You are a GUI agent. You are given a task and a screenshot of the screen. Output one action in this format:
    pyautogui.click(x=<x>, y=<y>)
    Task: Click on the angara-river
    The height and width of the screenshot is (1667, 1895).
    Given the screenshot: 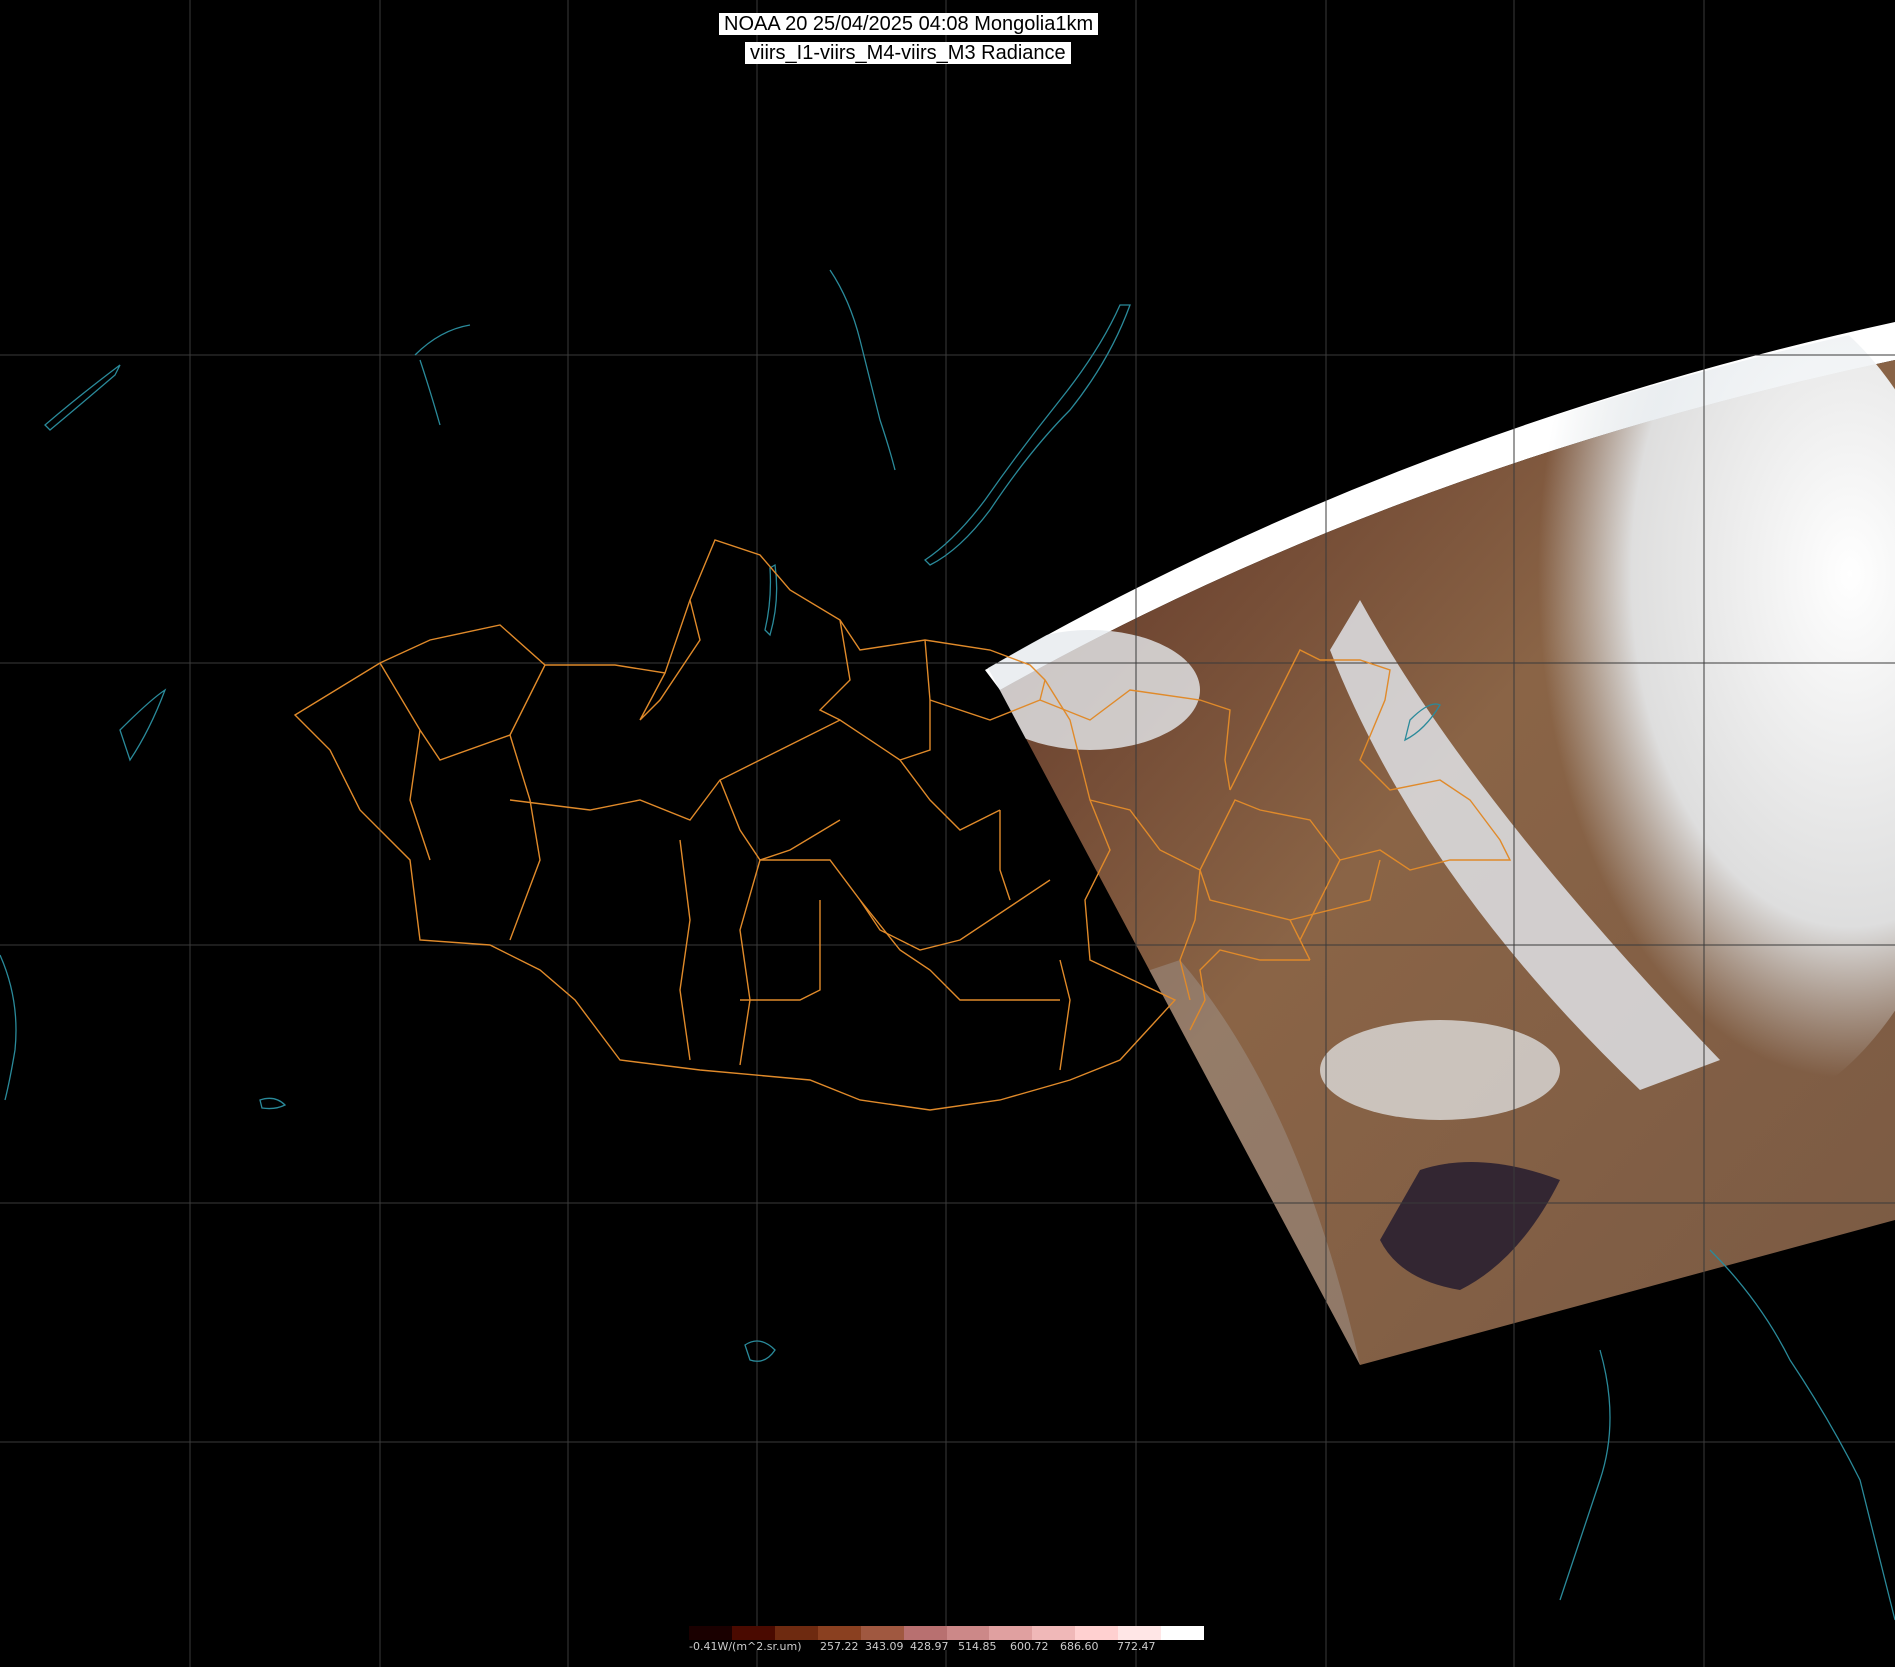 What is the action you would take?
    pyautogui.click(x=862, y=370)
    